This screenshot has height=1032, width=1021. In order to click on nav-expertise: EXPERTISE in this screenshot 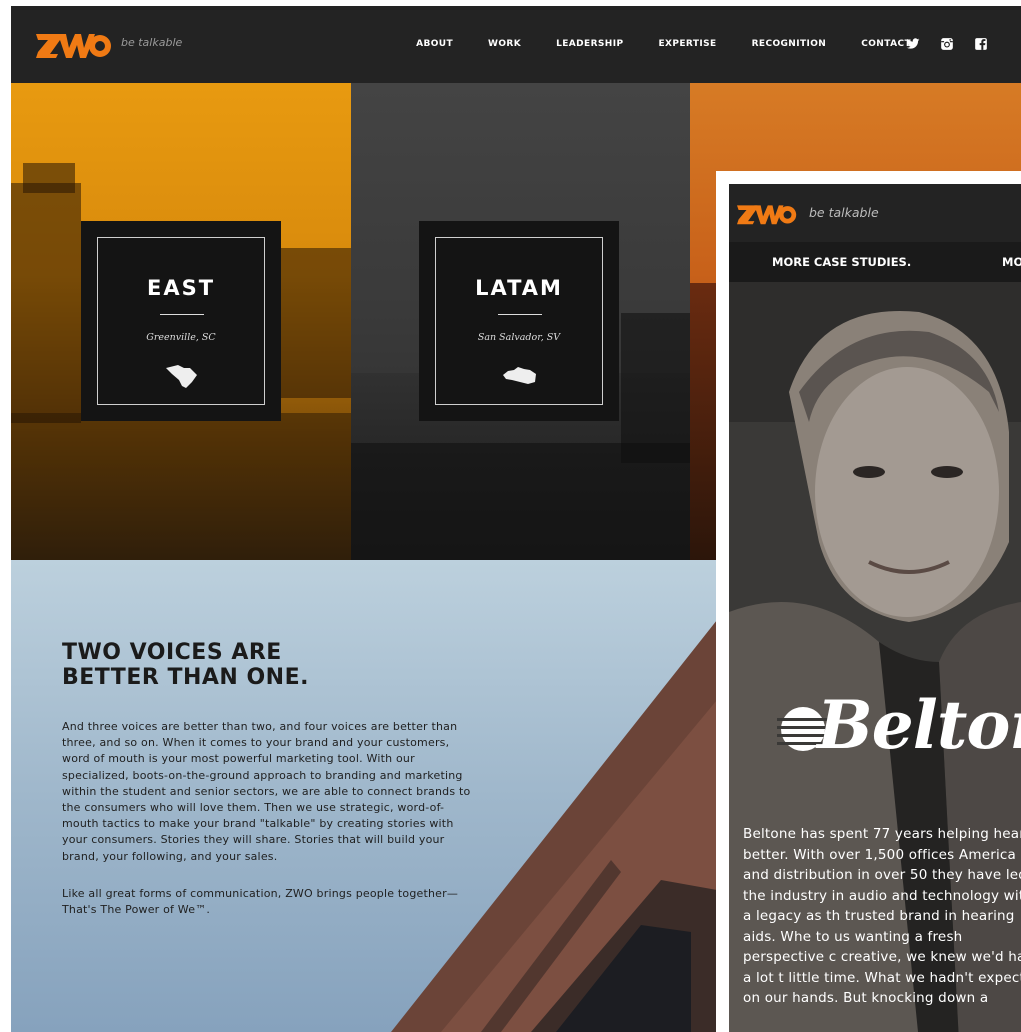, I will do `click(687, 44)`.